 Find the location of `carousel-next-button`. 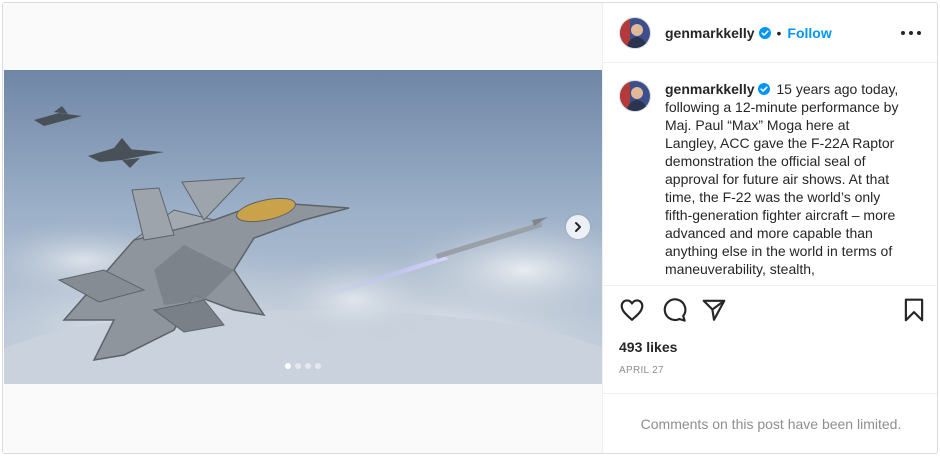

carousel-next-button is located at coordinates (578, 227).